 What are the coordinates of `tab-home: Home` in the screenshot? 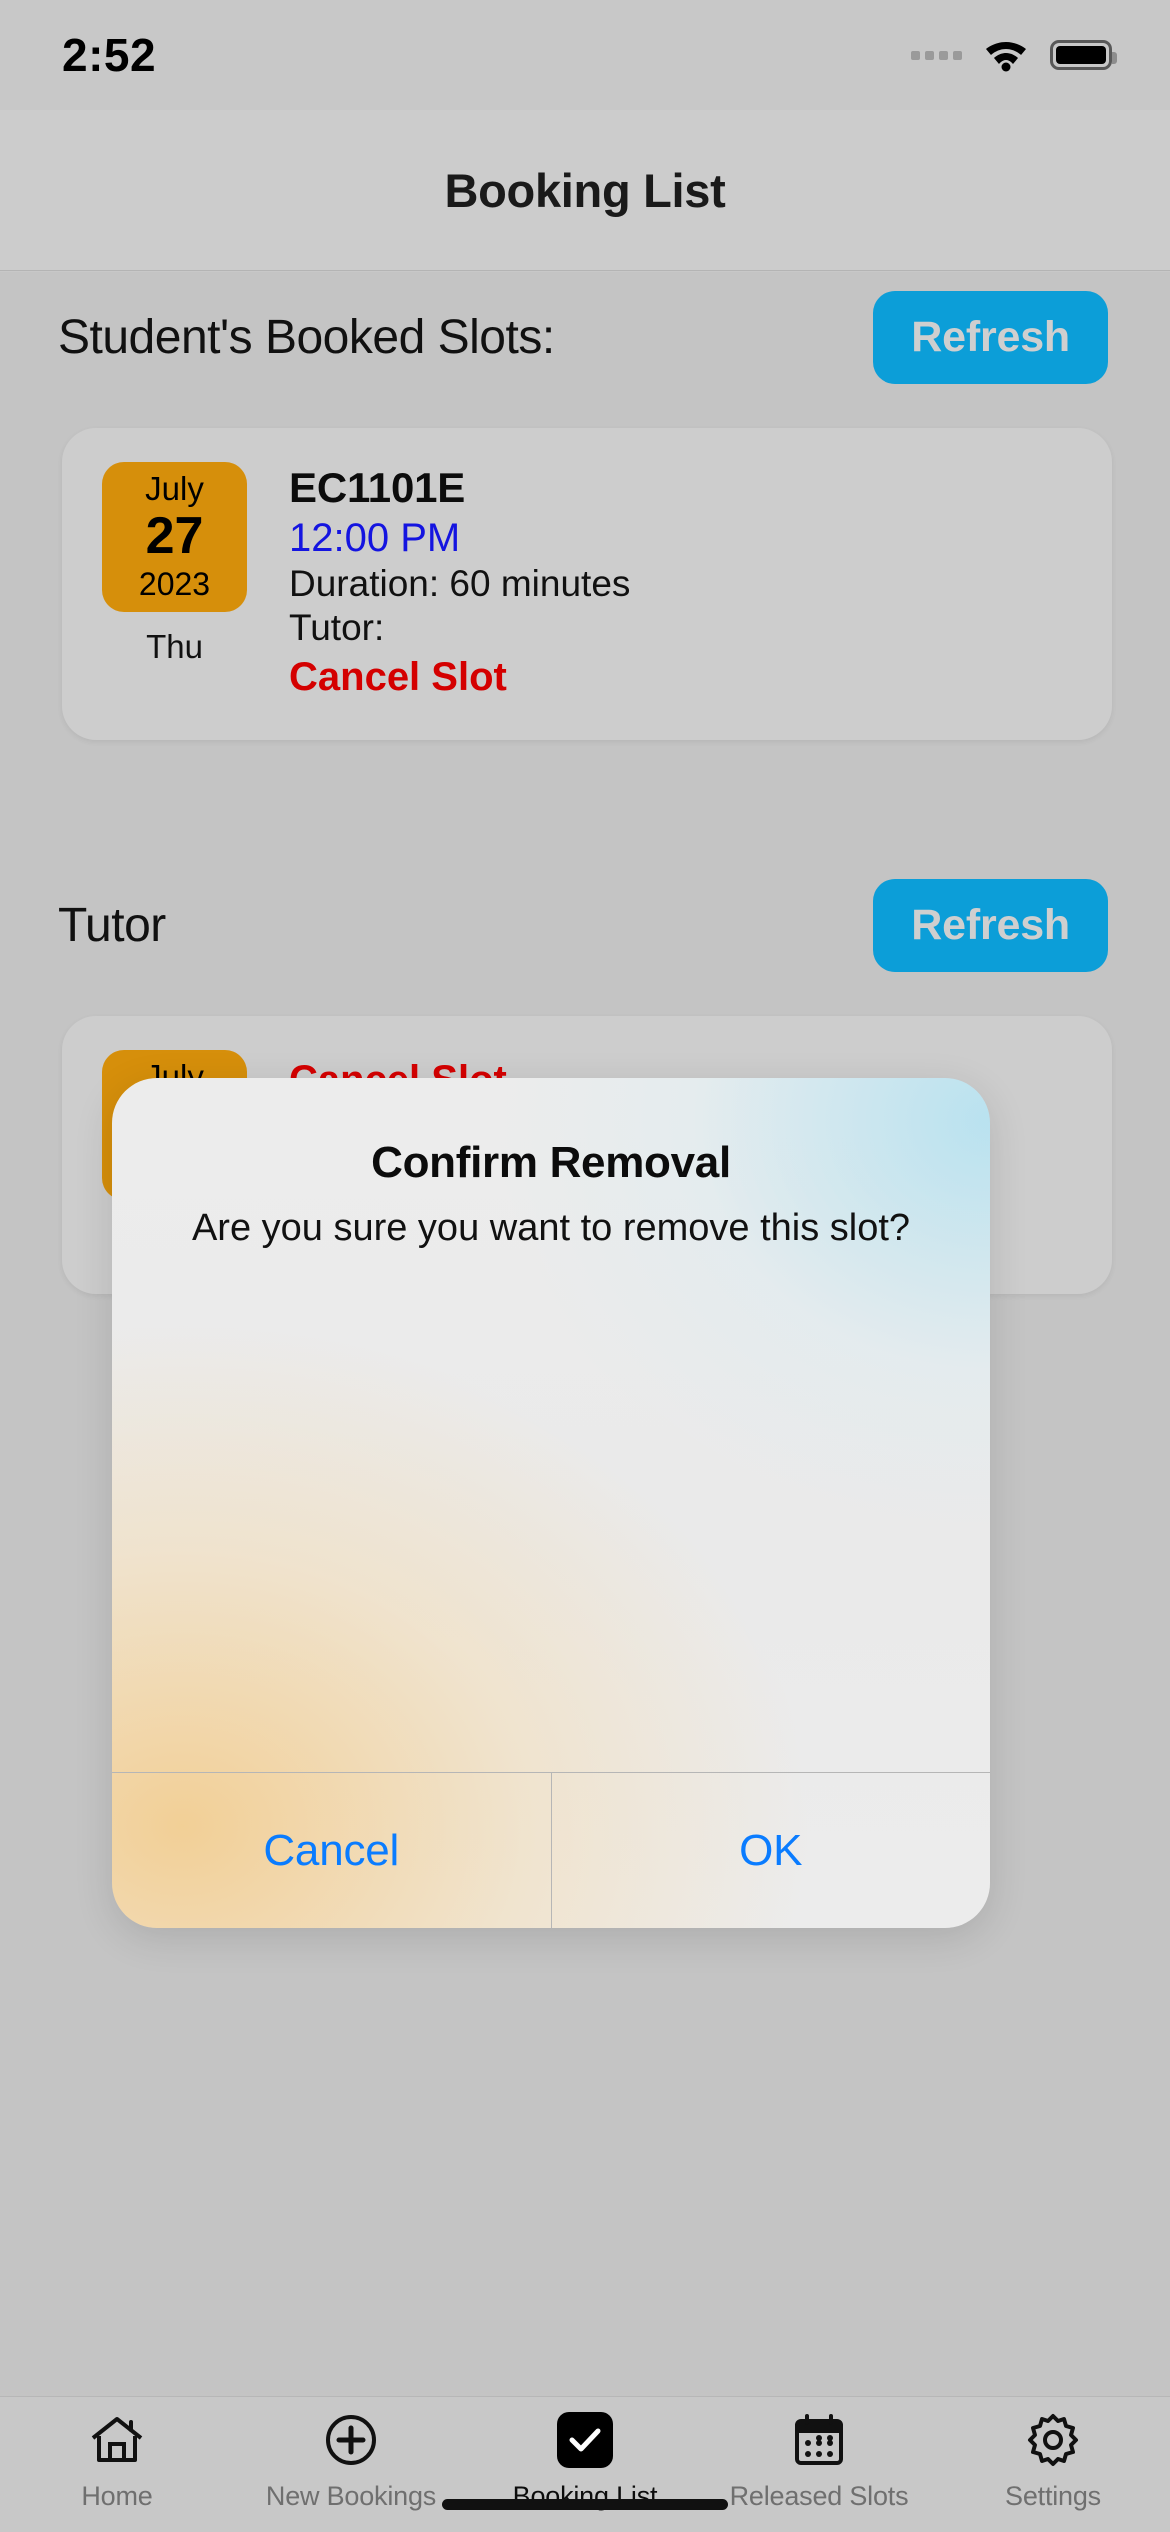 It's located at (117, 2461).